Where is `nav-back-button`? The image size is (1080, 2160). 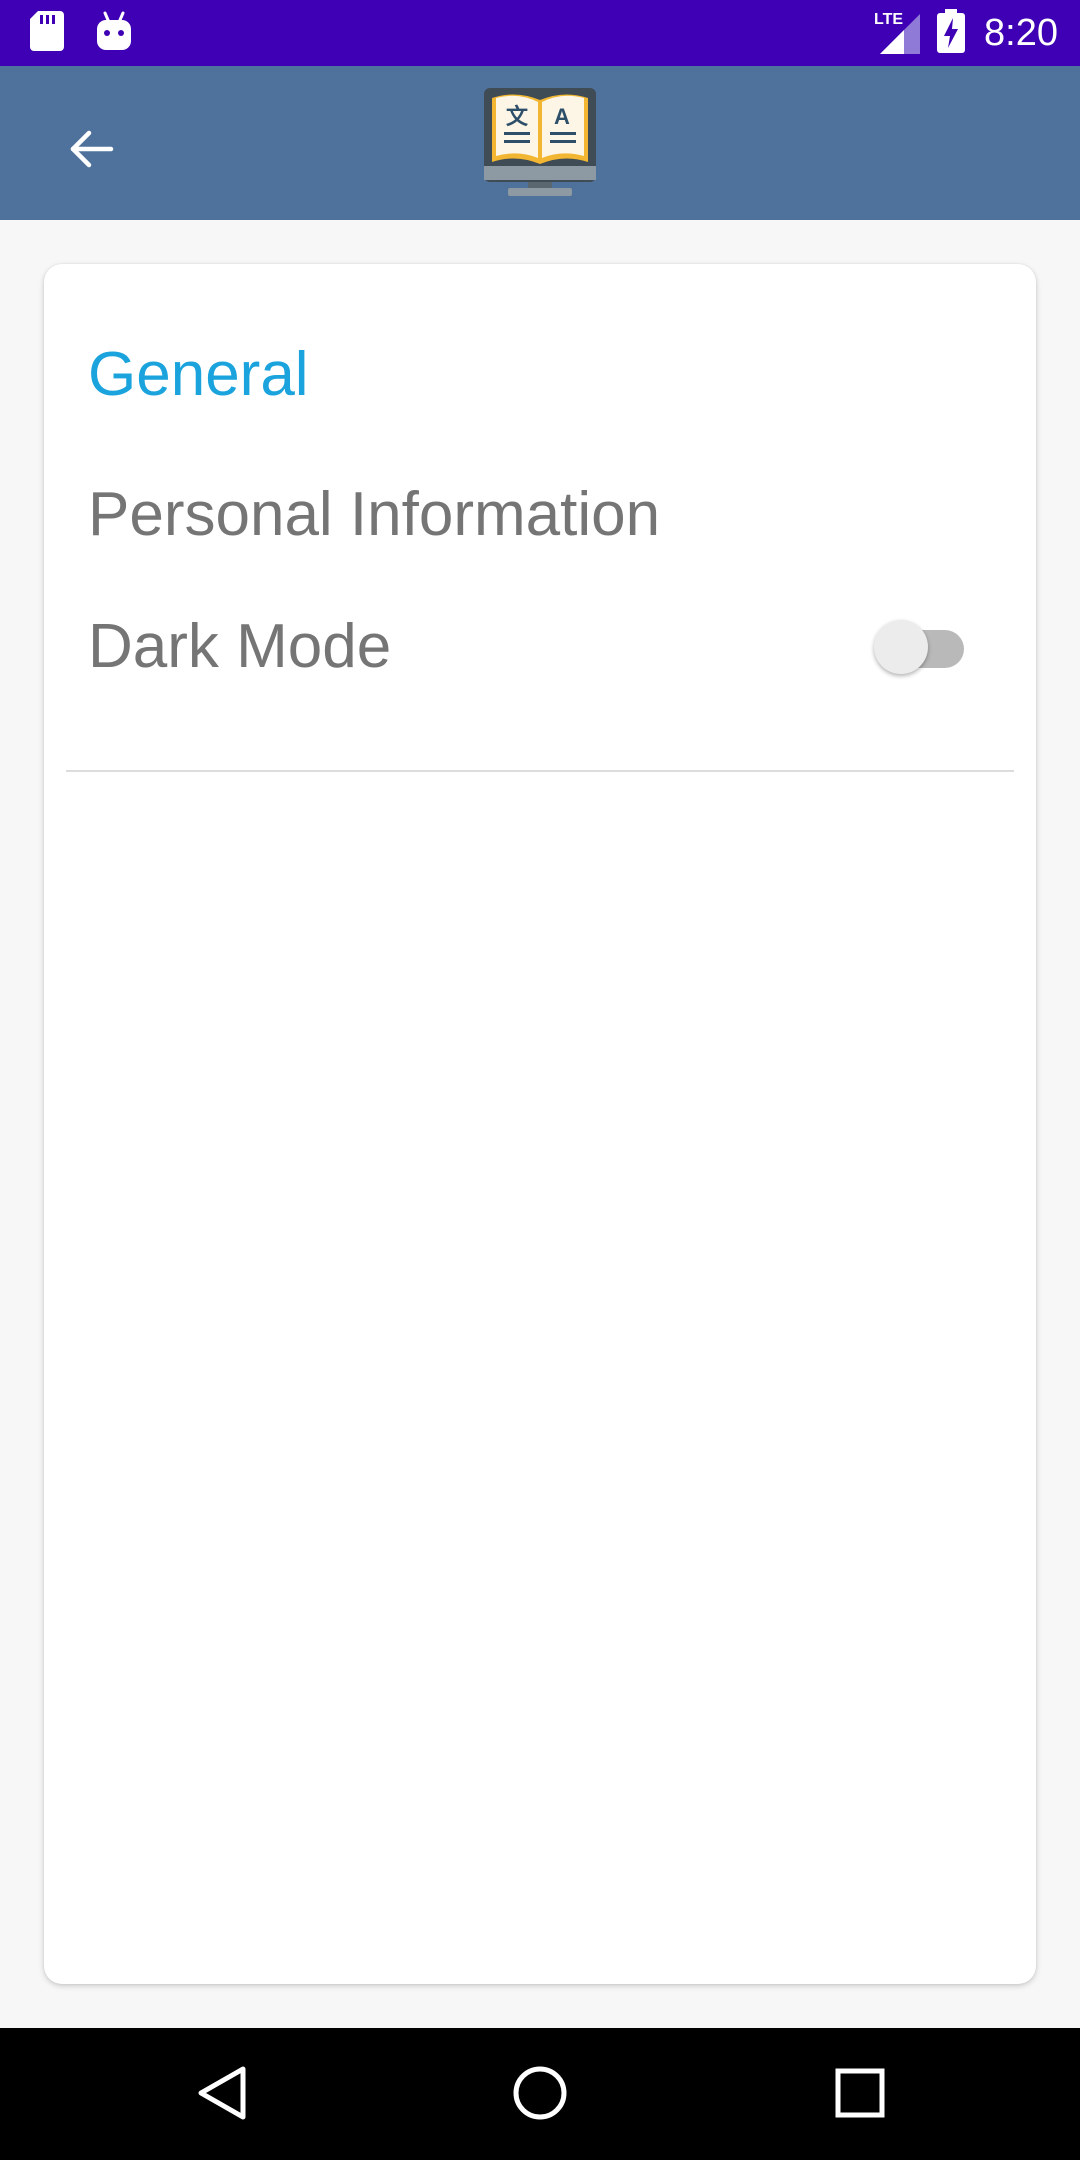 nav-back-button is located at coordinates (221, 2095).